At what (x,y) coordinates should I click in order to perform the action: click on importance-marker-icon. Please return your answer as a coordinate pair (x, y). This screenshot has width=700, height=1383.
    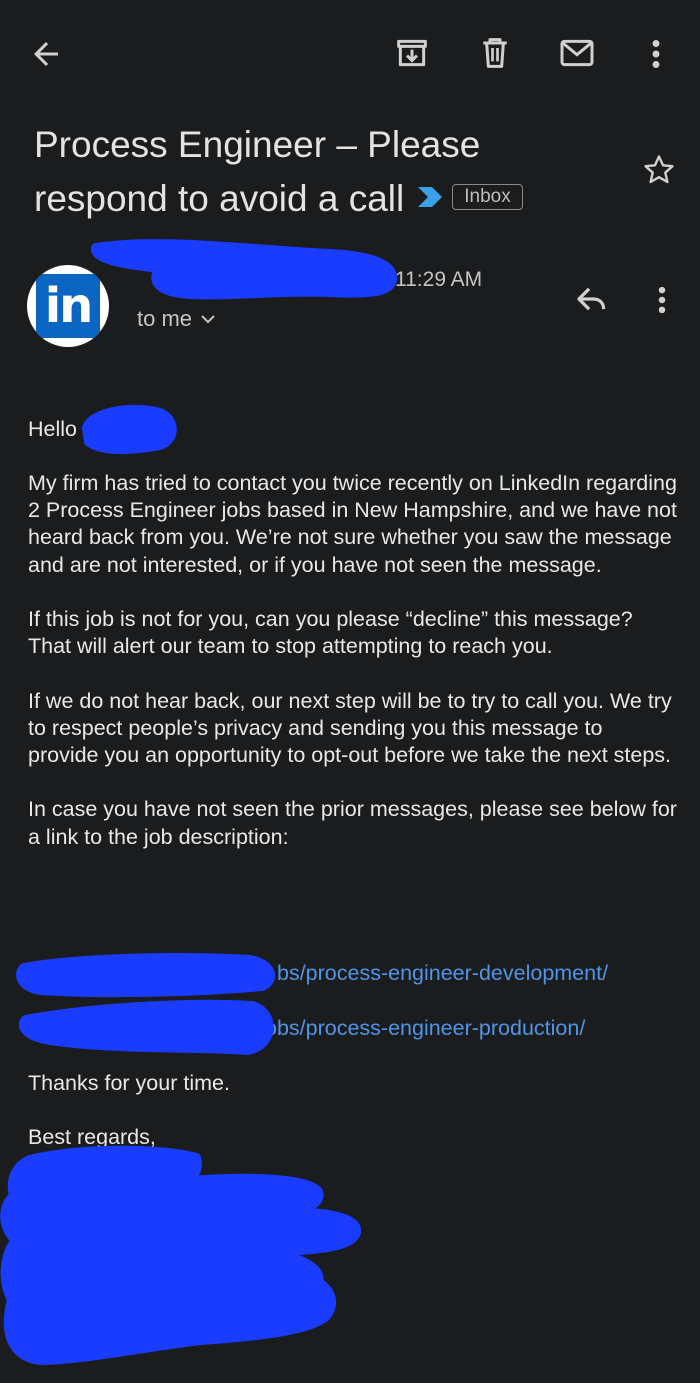
    Looking at the image, I should click on (431, 197).